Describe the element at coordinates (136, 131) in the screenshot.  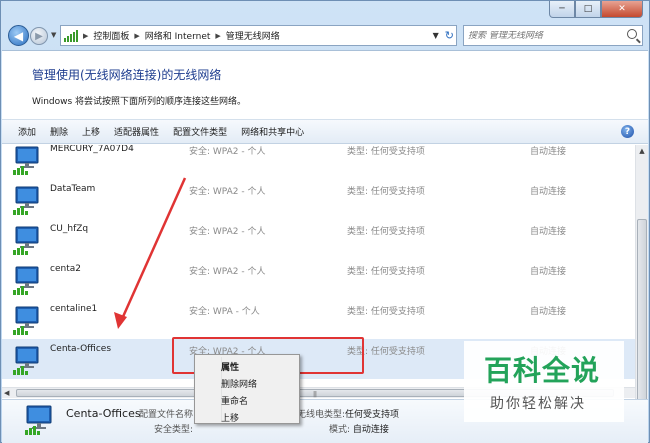
I see `adapter-properties-button: 适配器属性` at that location.